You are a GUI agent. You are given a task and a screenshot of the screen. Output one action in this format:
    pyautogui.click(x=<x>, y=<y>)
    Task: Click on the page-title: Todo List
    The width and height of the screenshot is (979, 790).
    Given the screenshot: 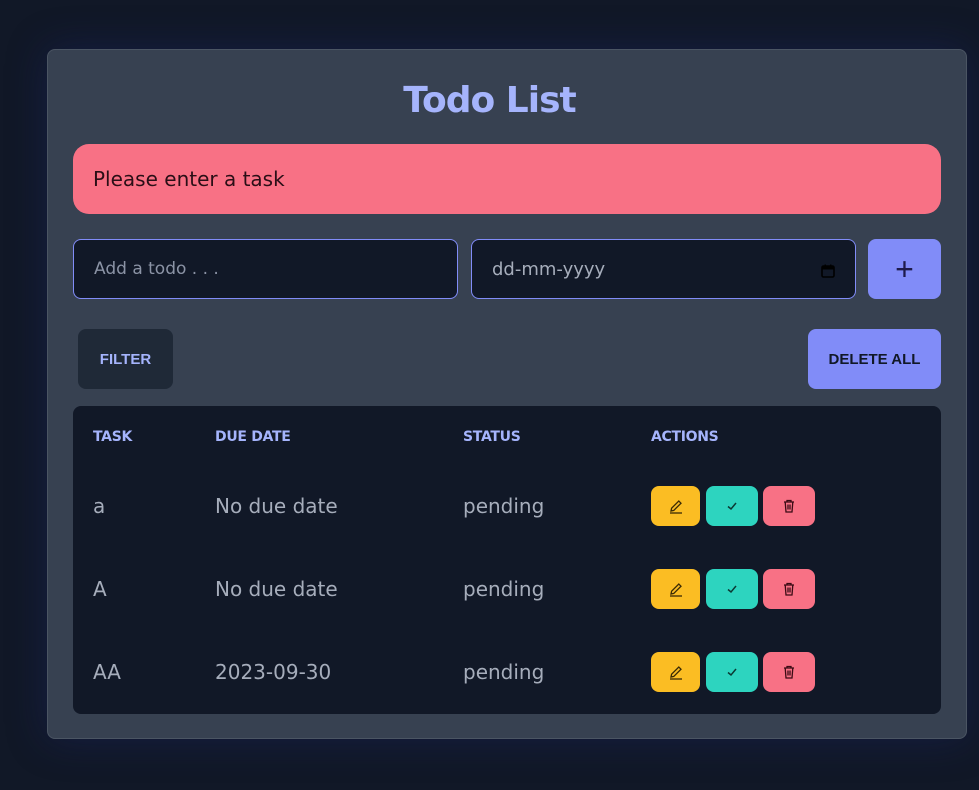 What is the action you would take?
    pyautogui.click(x=489, y=100)
    